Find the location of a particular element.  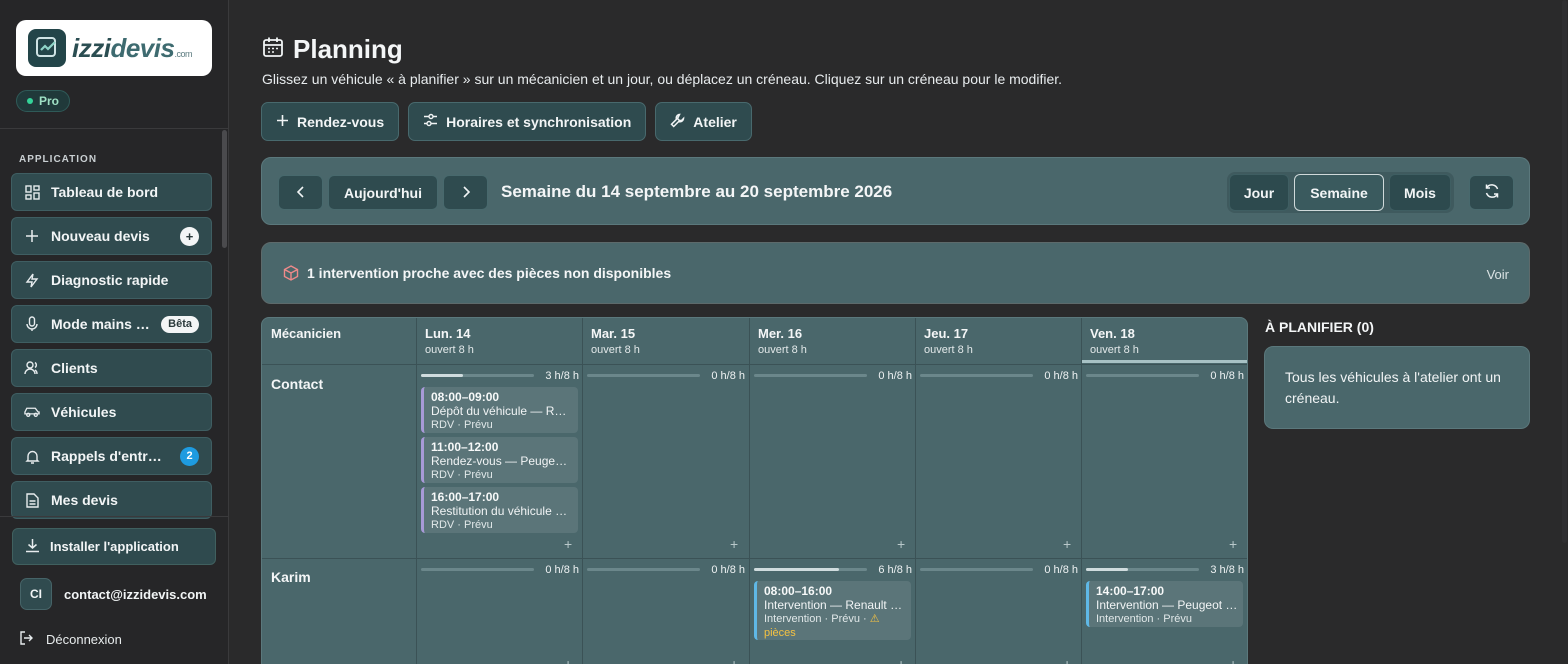

sidebar-item-vehicles: Véhicules is located at coordinates (111, 412).